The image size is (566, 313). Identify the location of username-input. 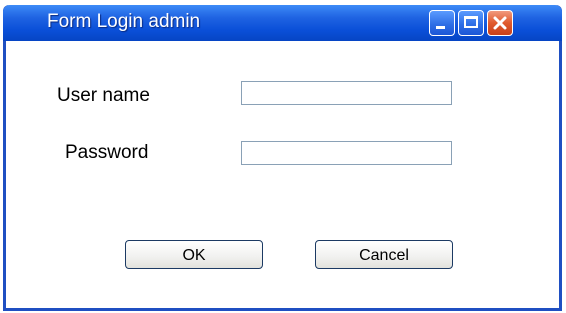
(346, 93).